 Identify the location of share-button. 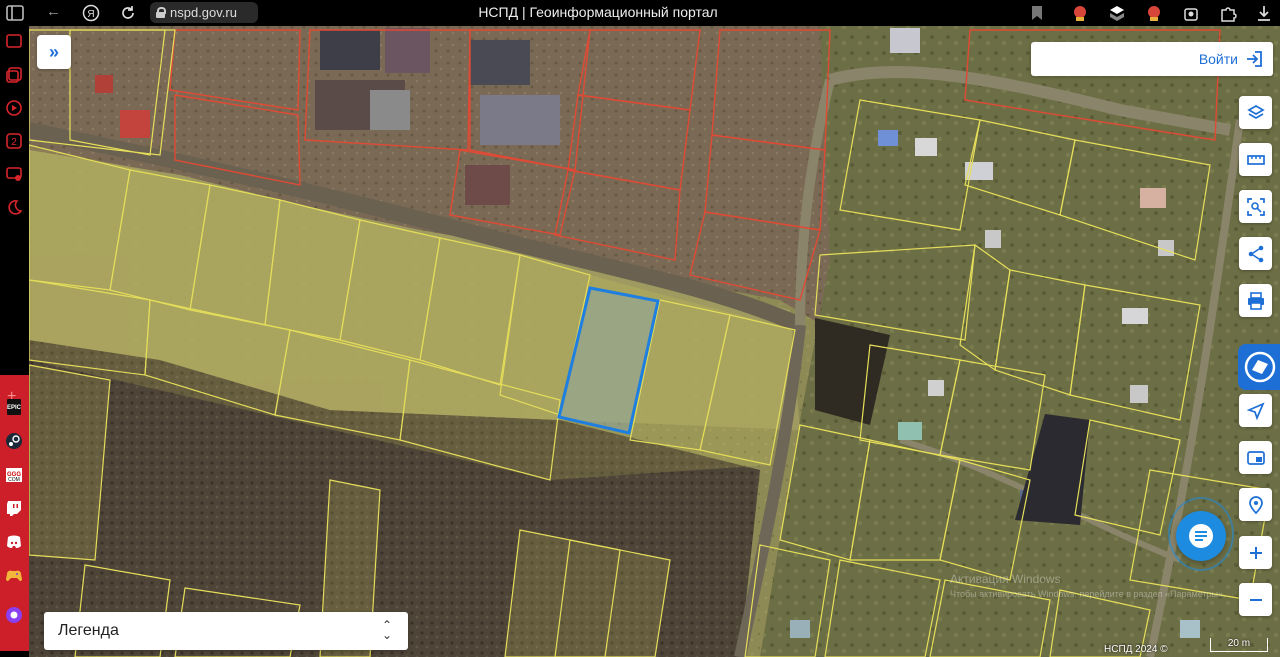
(1255, 253).